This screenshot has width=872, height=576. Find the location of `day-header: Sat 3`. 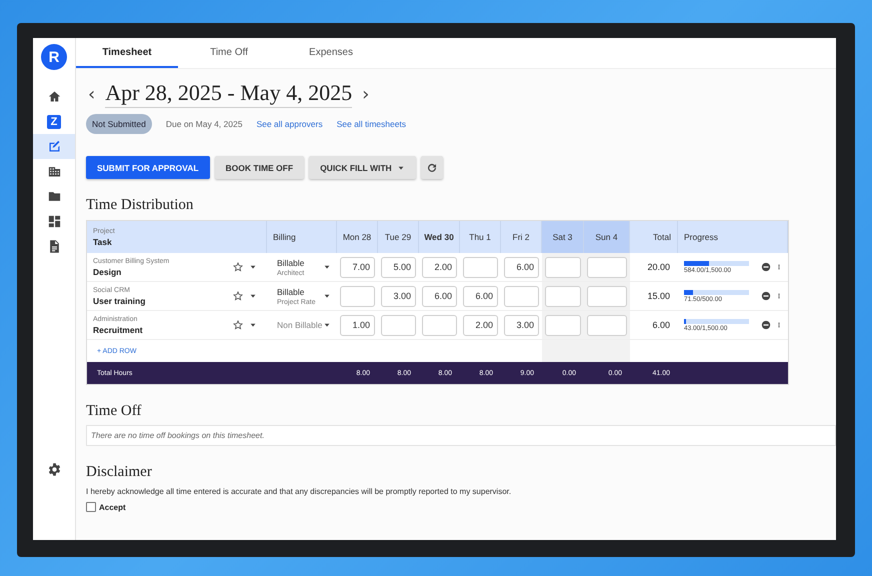

day-header: Sat 3 is located at coordinates (563, 237).